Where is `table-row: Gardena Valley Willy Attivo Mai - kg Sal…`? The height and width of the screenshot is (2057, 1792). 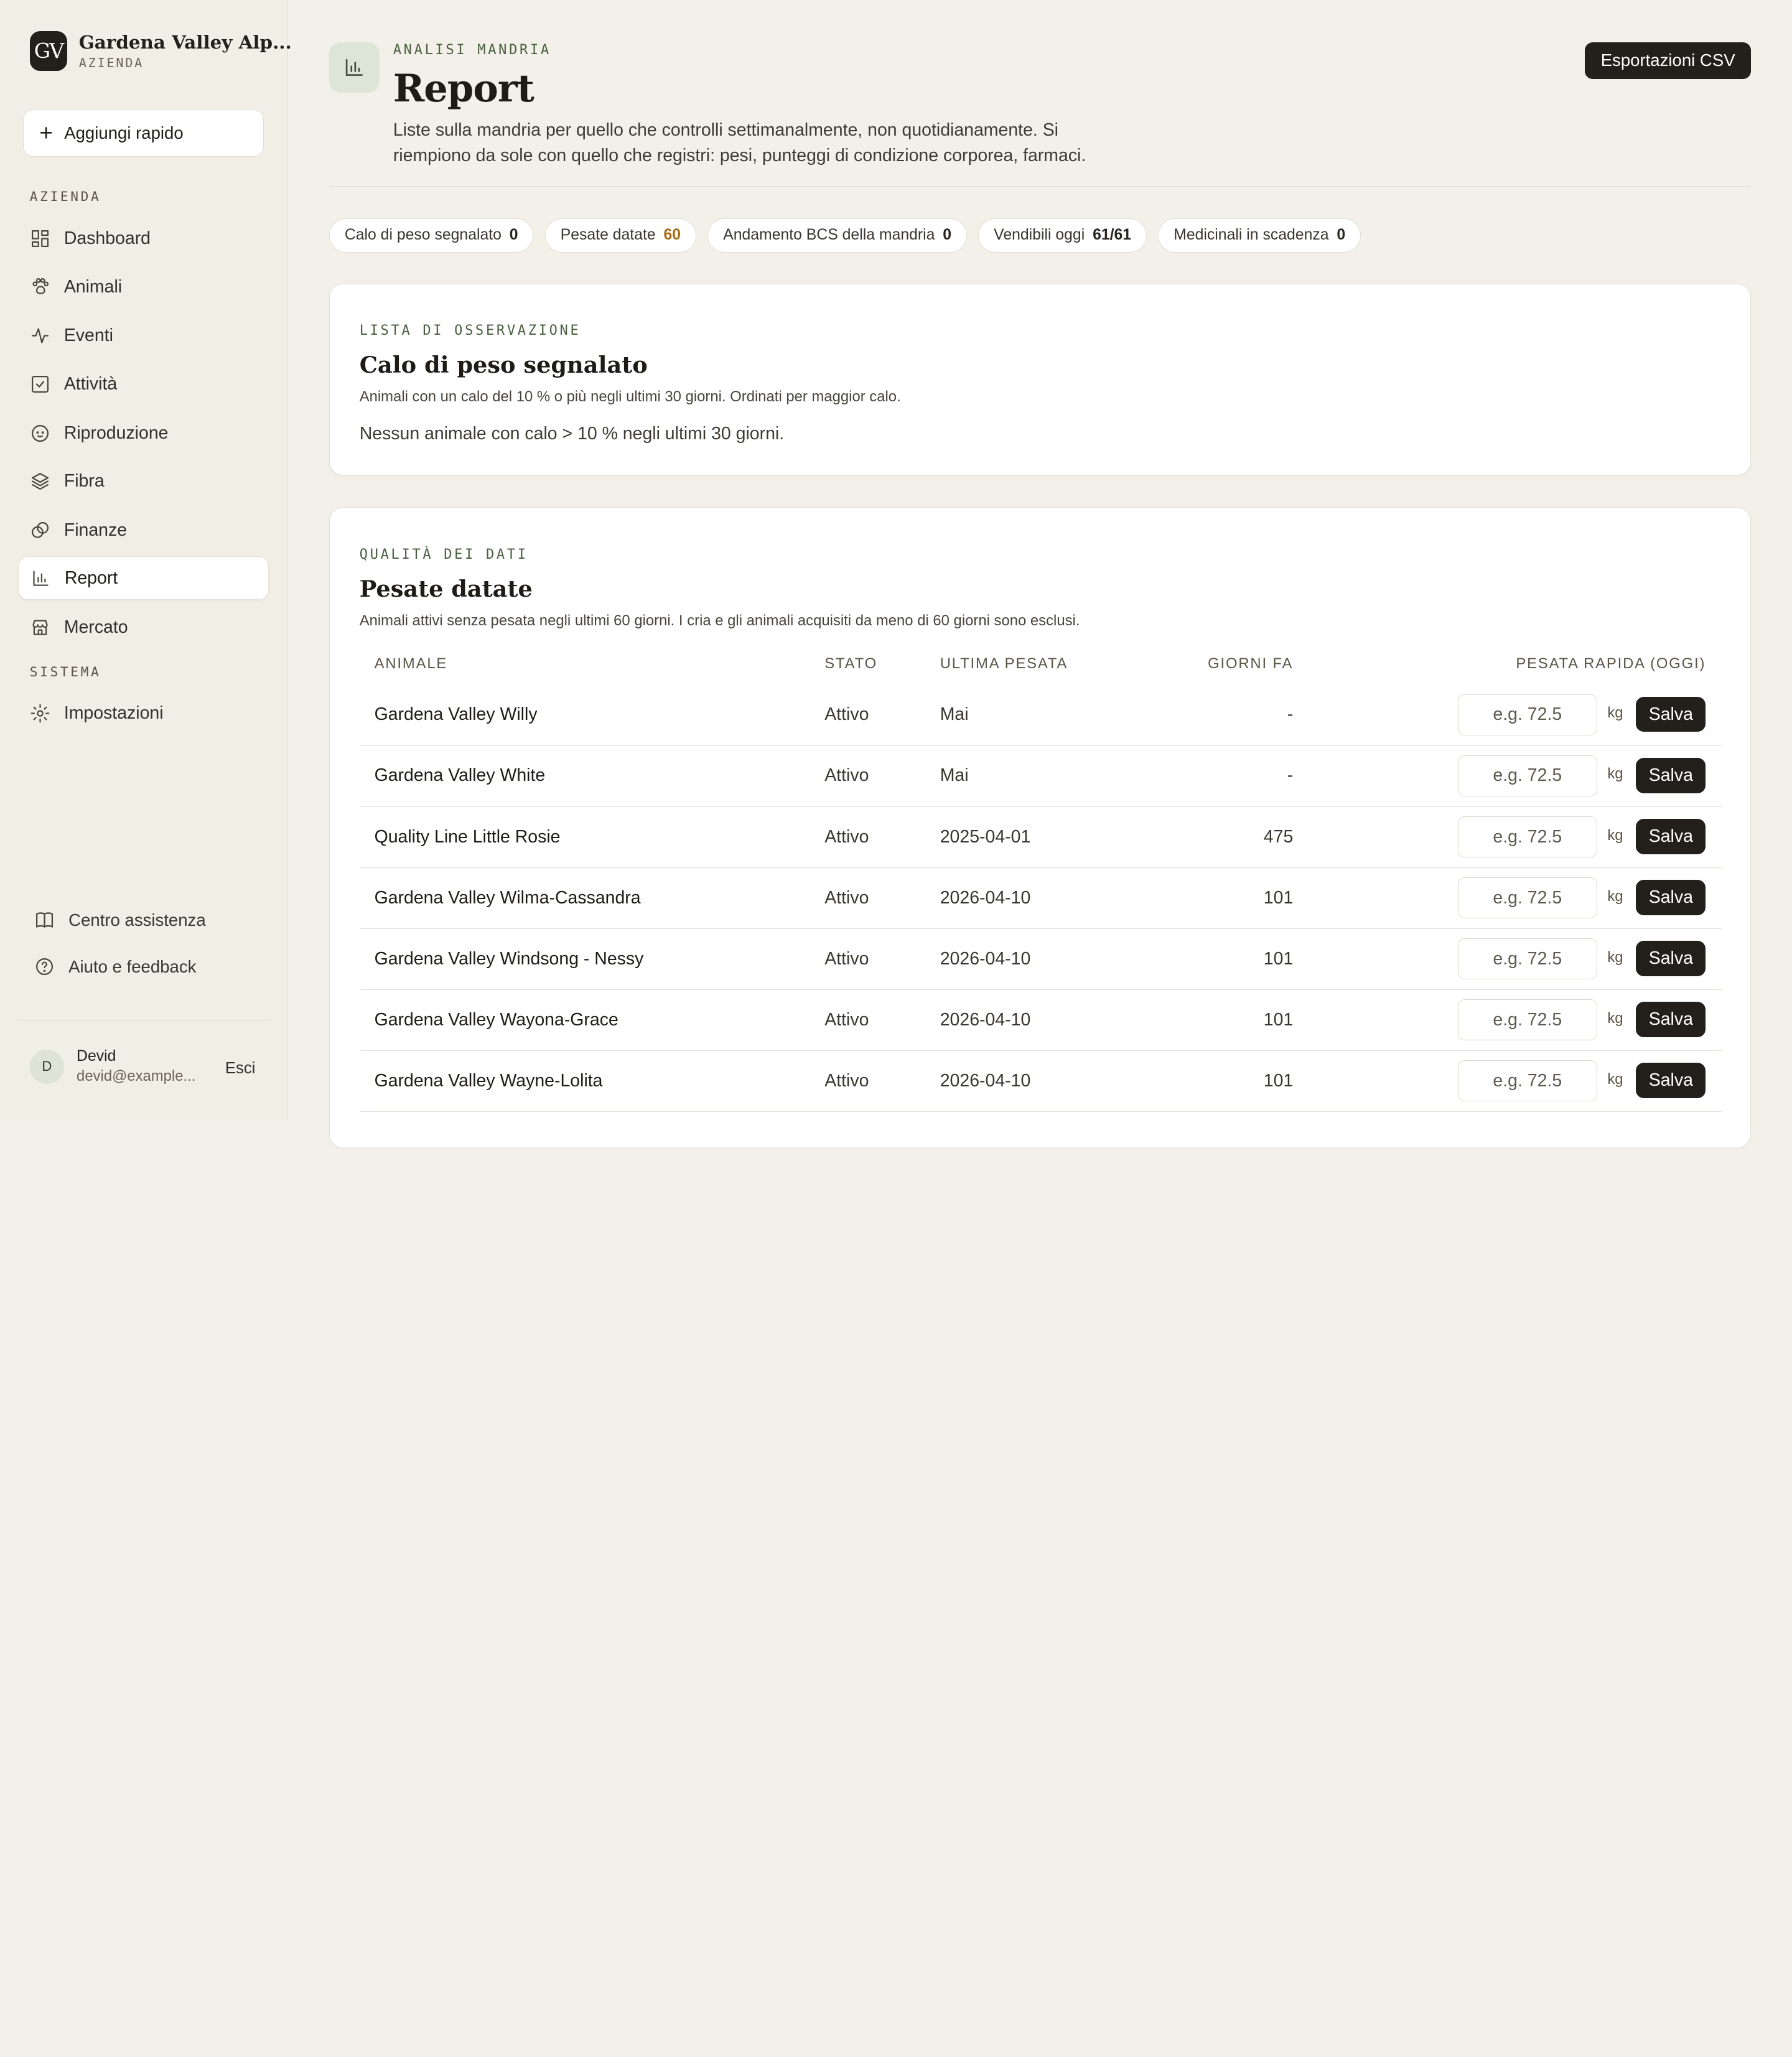 table-row: Gardena Valley Willy Attivo Mai - kg Sal… is located at coordinates (1040, 715).